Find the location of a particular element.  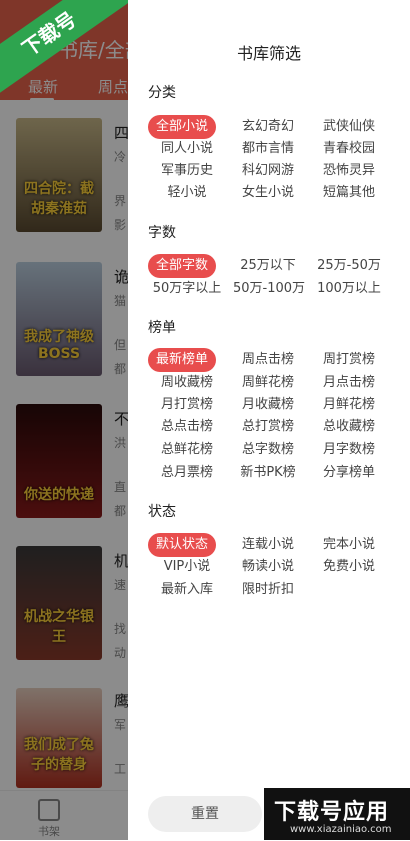

option-category: 都市言情 is located at coordinates (268, 149).